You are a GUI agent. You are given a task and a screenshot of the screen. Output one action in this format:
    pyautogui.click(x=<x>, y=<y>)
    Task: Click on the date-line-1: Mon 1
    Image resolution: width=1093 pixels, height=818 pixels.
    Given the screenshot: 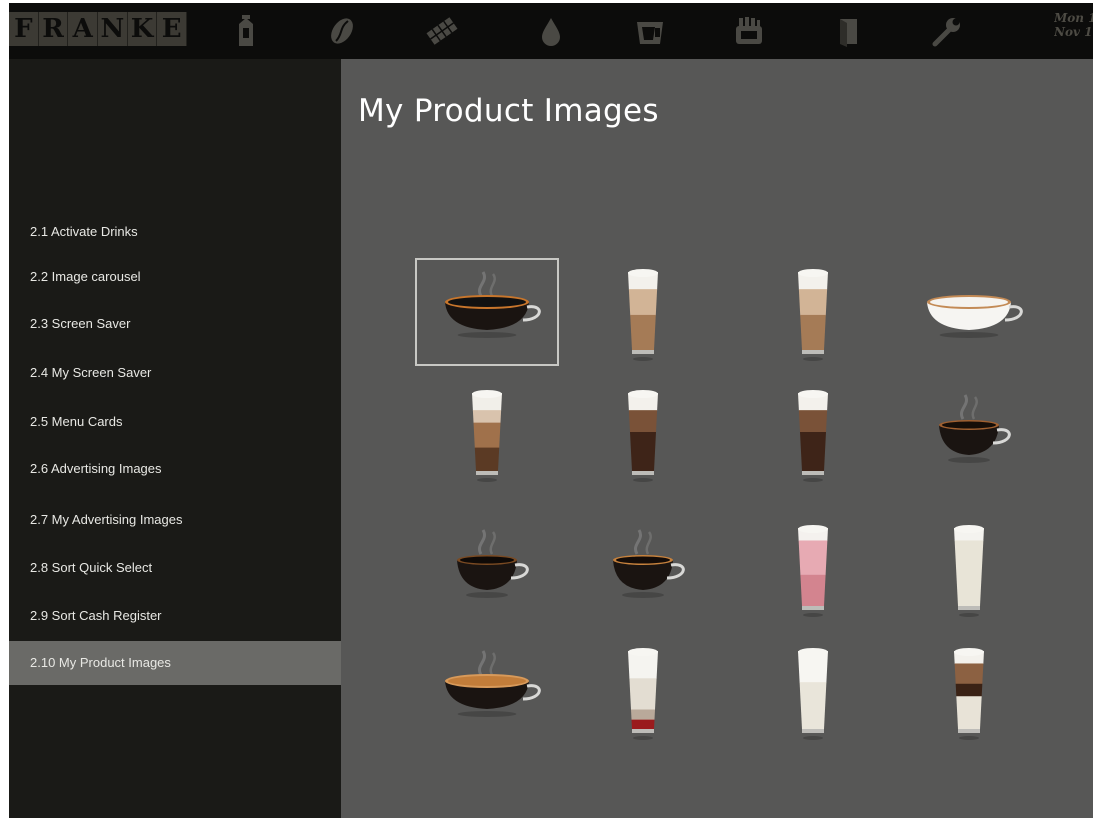 What is the action you would take?
    pyautogui.click(x=1073, y=18)
    